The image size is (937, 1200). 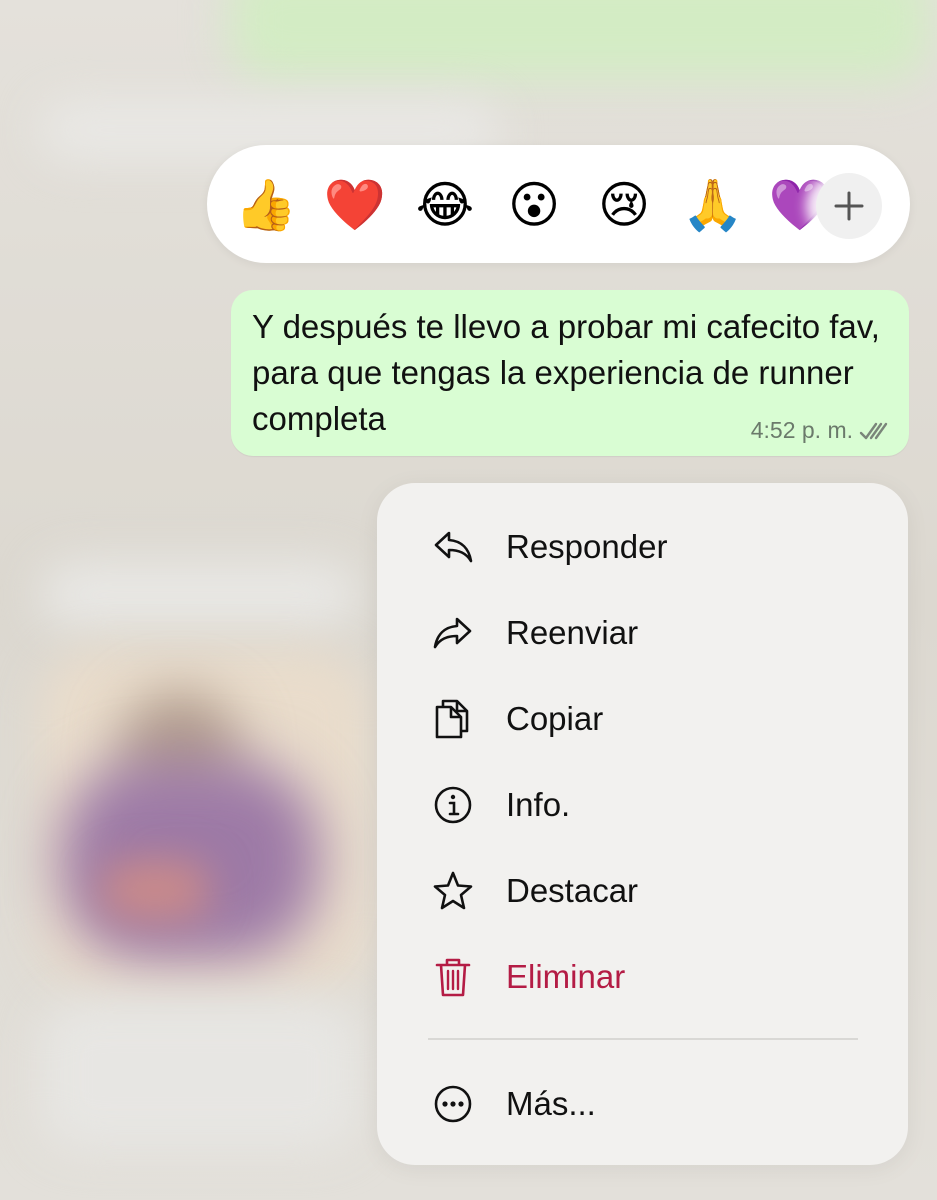 I want to click on reaction-bar: 👍 ❤️ 😂 😮 😢 🙏 💜, so click(x=558, y=204).